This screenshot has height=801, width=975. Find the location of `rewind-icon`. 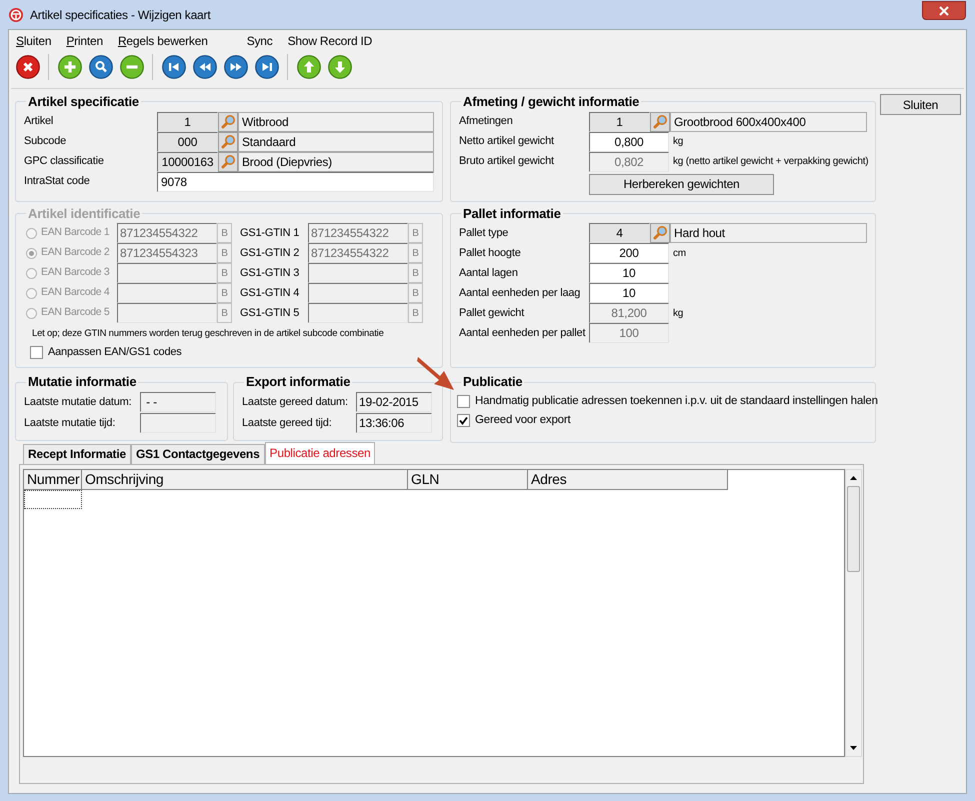

rewind-icon is located at coordinates (204, 67).